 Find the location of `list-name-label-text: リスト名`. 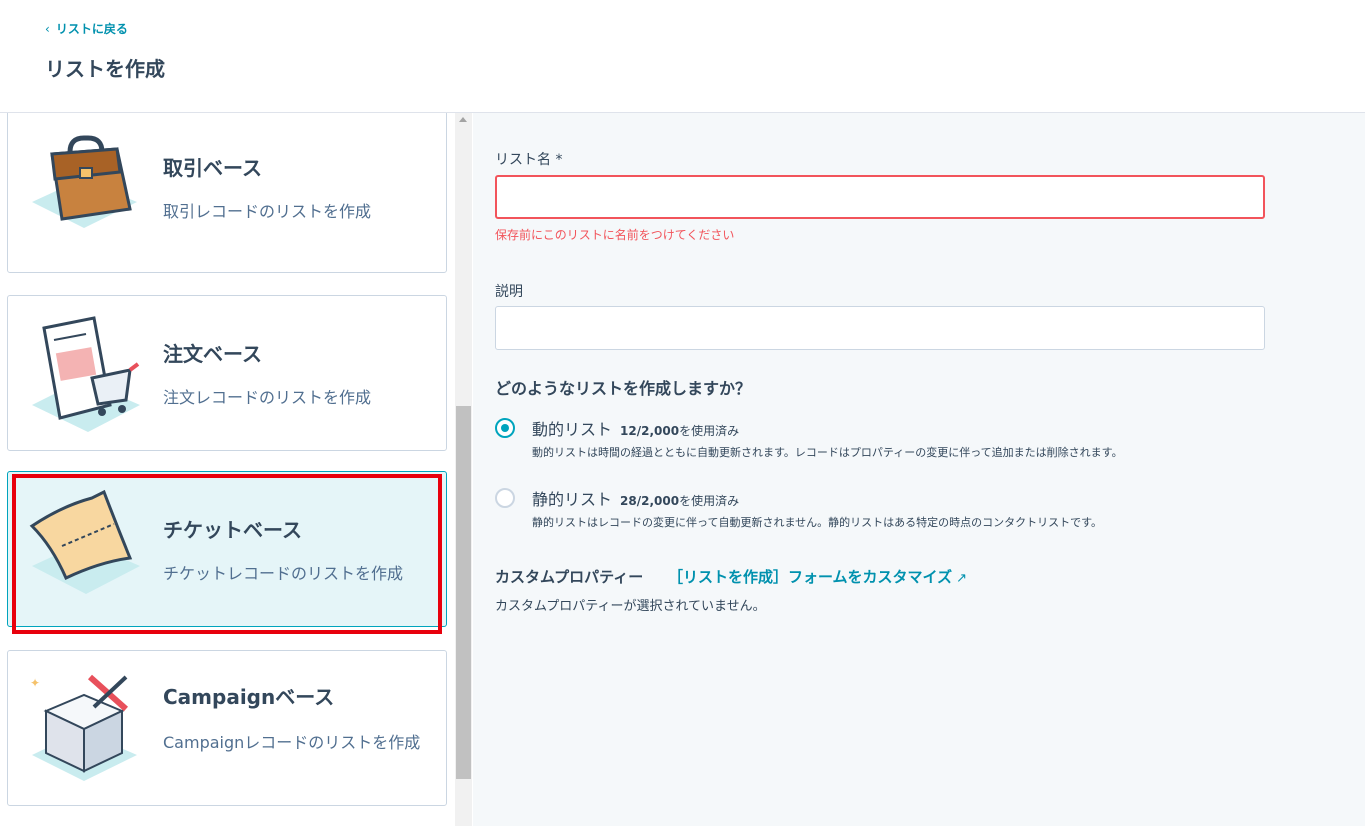

list-name-label-text: リスト名 is located at coordinates (523, 160).